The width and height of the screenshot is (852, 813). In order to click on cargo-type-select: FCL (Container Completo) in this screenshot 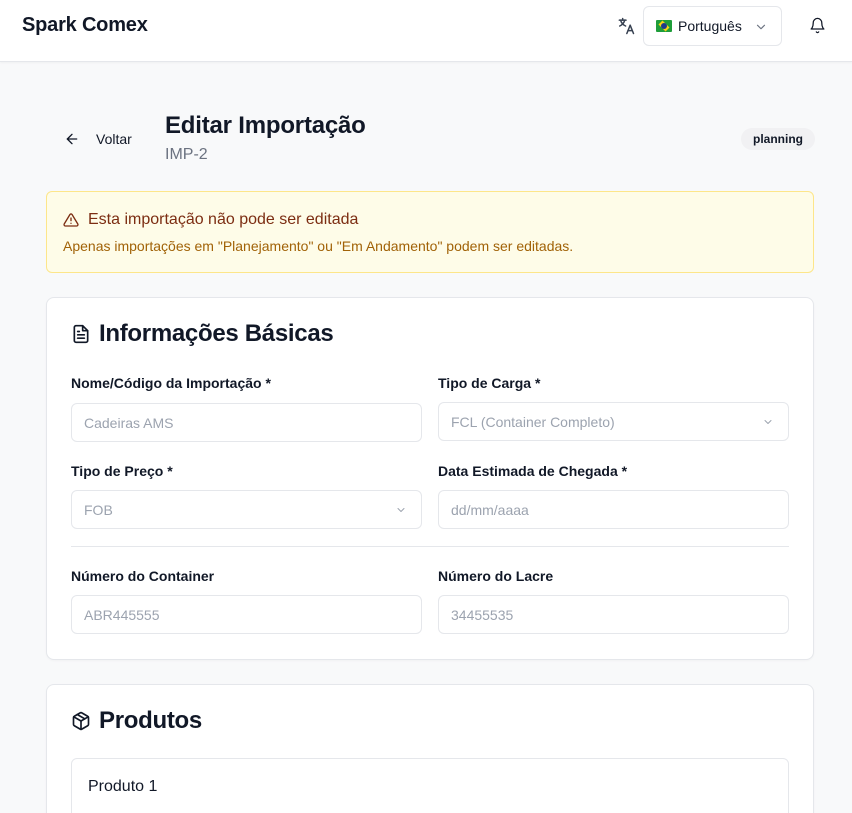, I will do `click(613, 421)`.